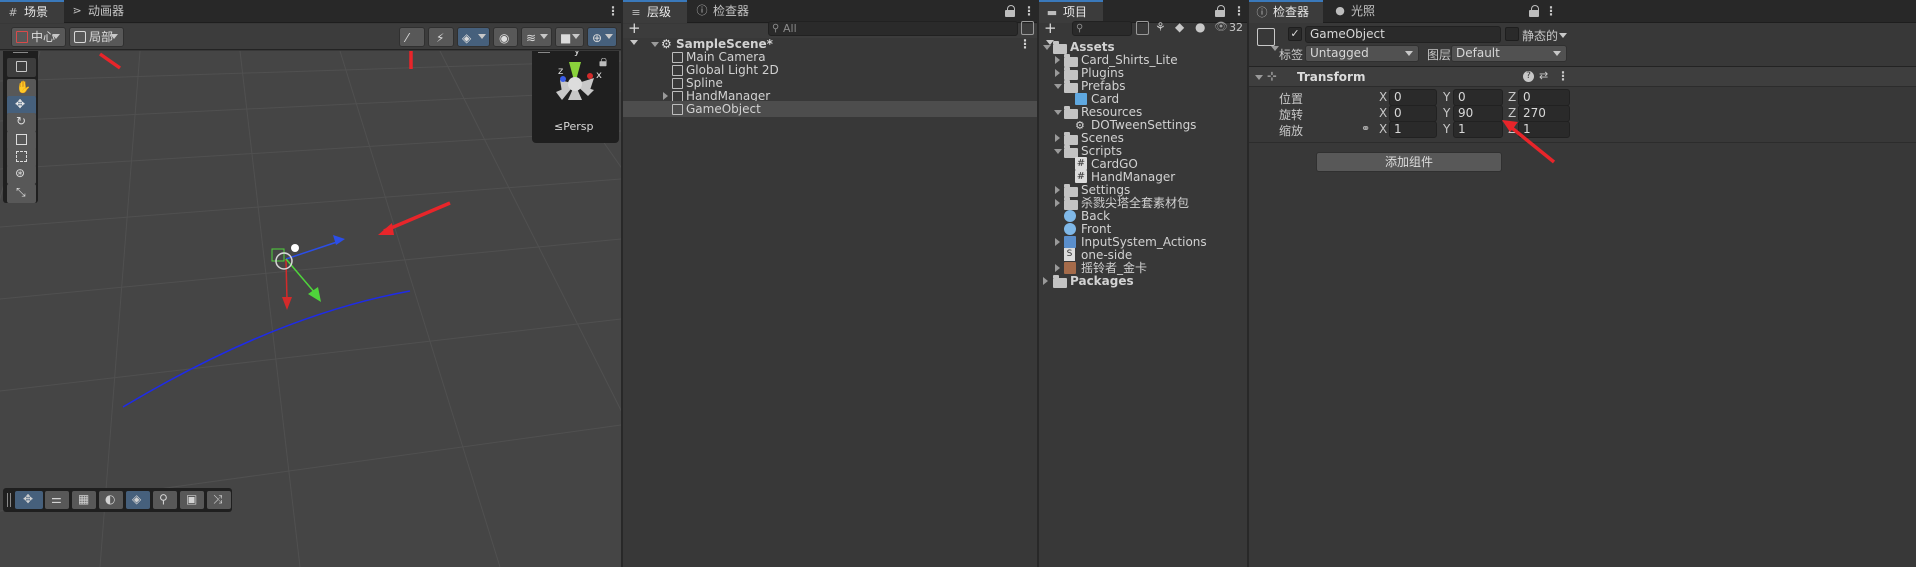  I want to click on overlay-grid-snap-button: ⚌, so click(57, 500).